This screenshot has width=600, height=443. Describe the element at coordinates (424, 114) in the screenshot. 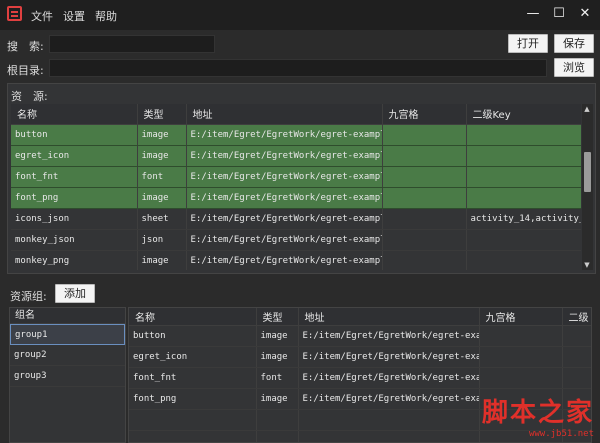

I see `col-nine-grid: 九宫格` at that location.